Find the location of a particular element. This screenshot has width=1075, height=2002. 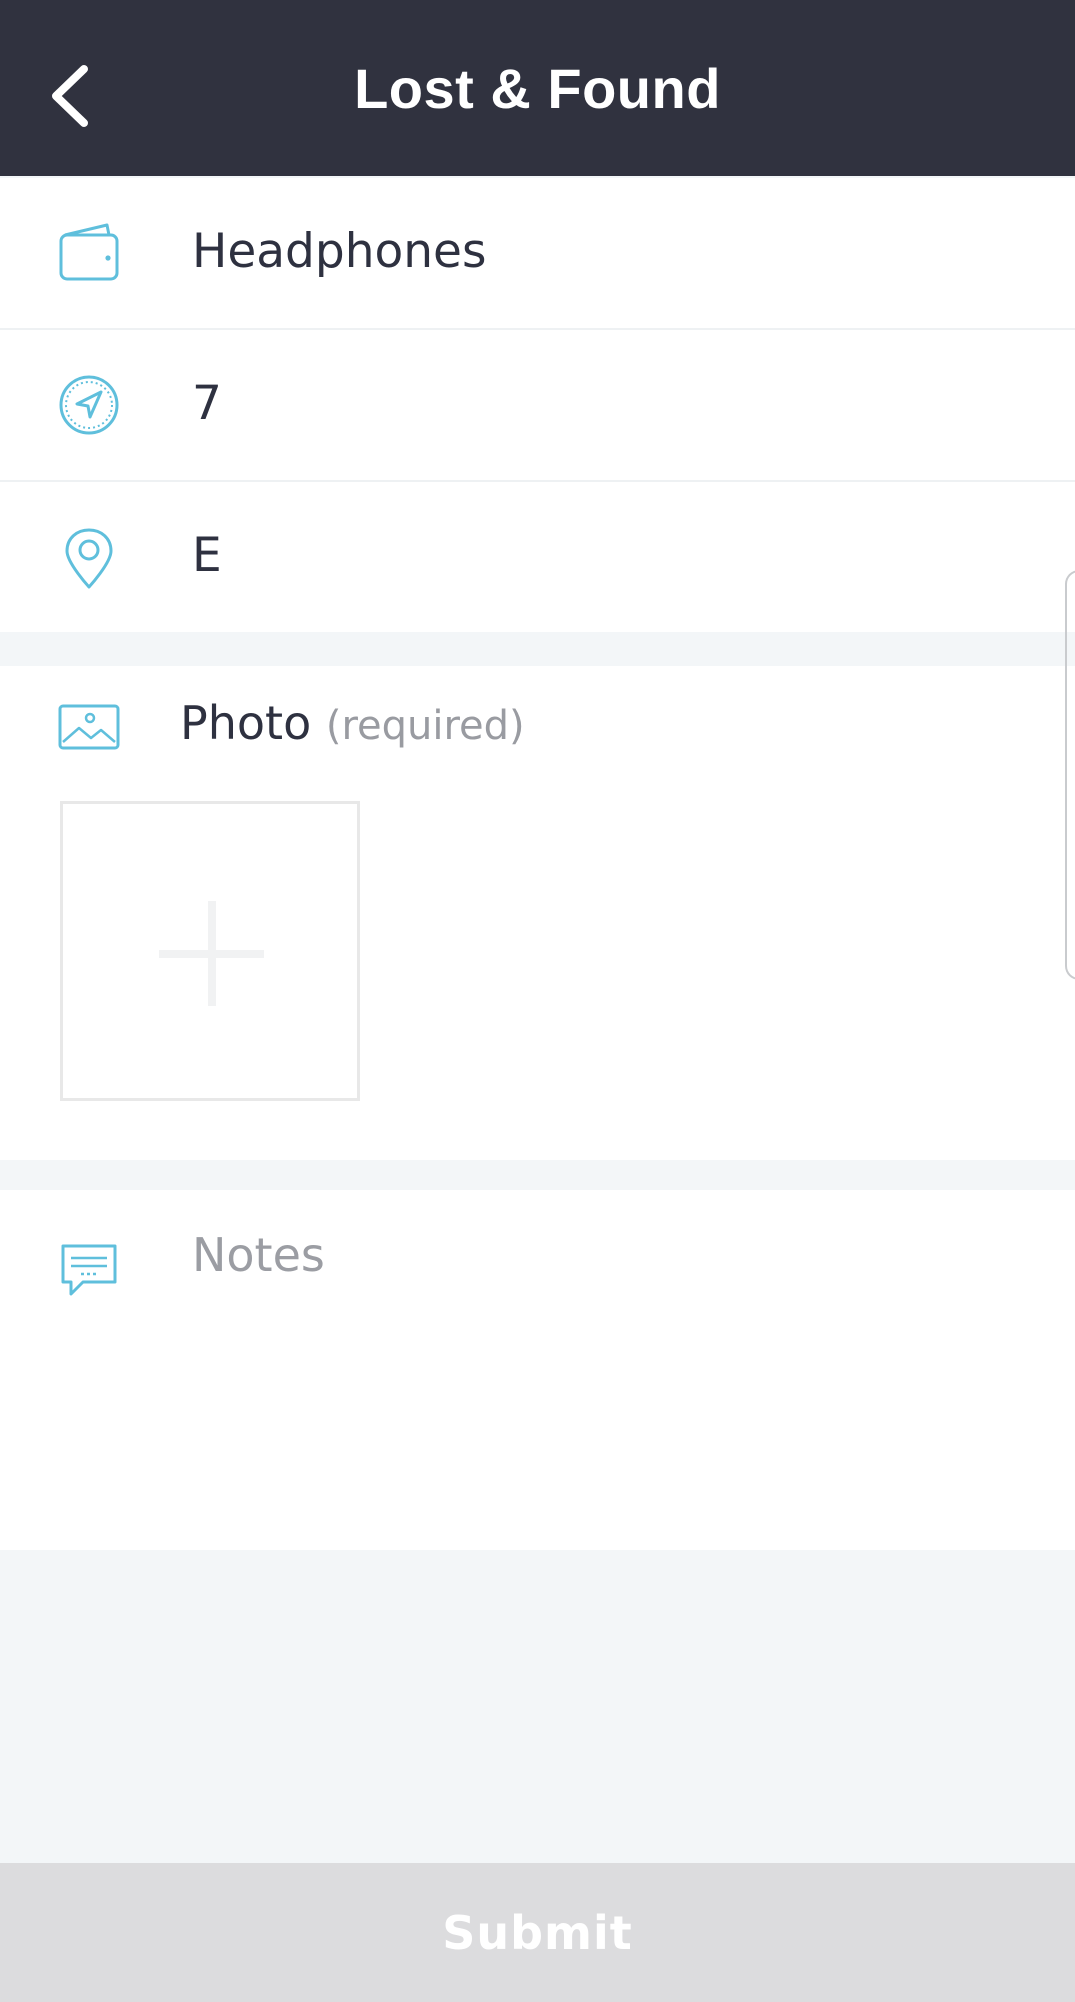

location-field: E is located at coordinates (537, 557).